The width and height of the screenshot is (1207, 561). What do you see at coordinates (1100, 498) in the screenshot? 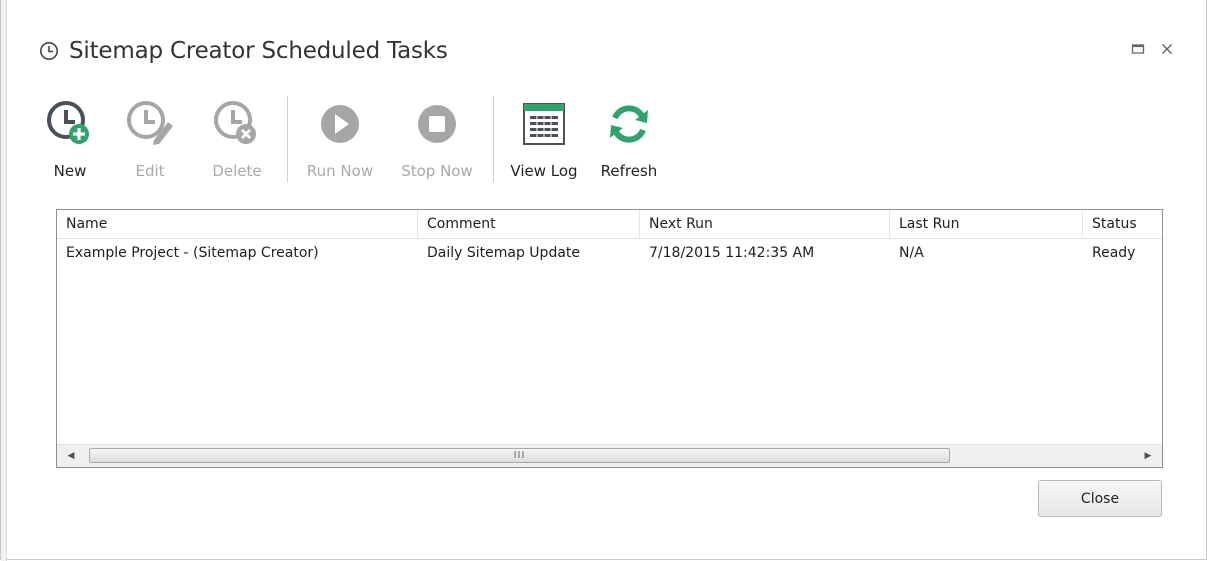
I see `close-button: Close` at bounding box center [1100, 498].